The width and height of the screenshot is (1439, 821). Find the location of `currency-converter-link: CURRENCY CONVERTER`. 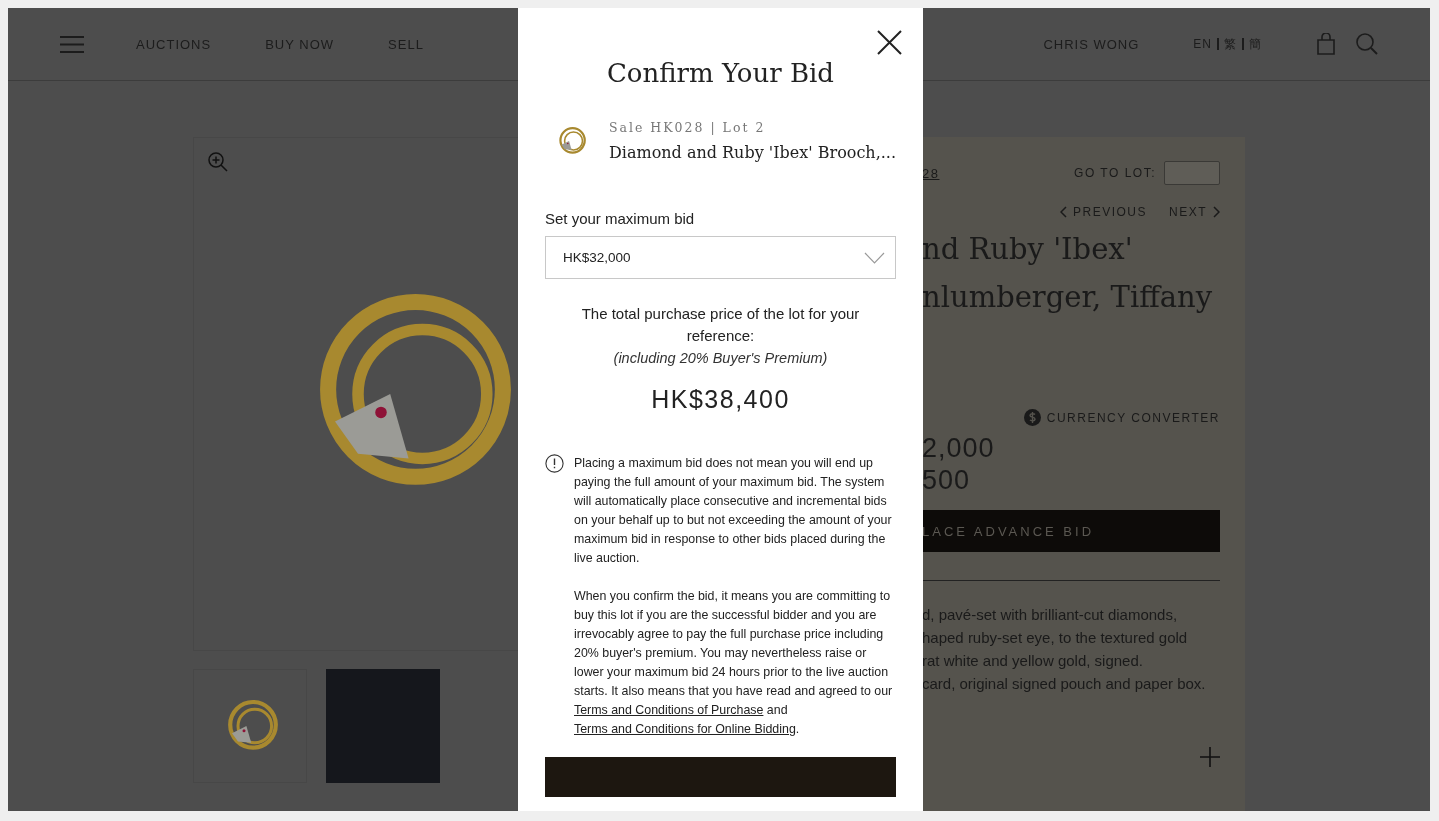

currency-converter-link: CURRENCY CONVERTER is located at coordinates (1133, 417).